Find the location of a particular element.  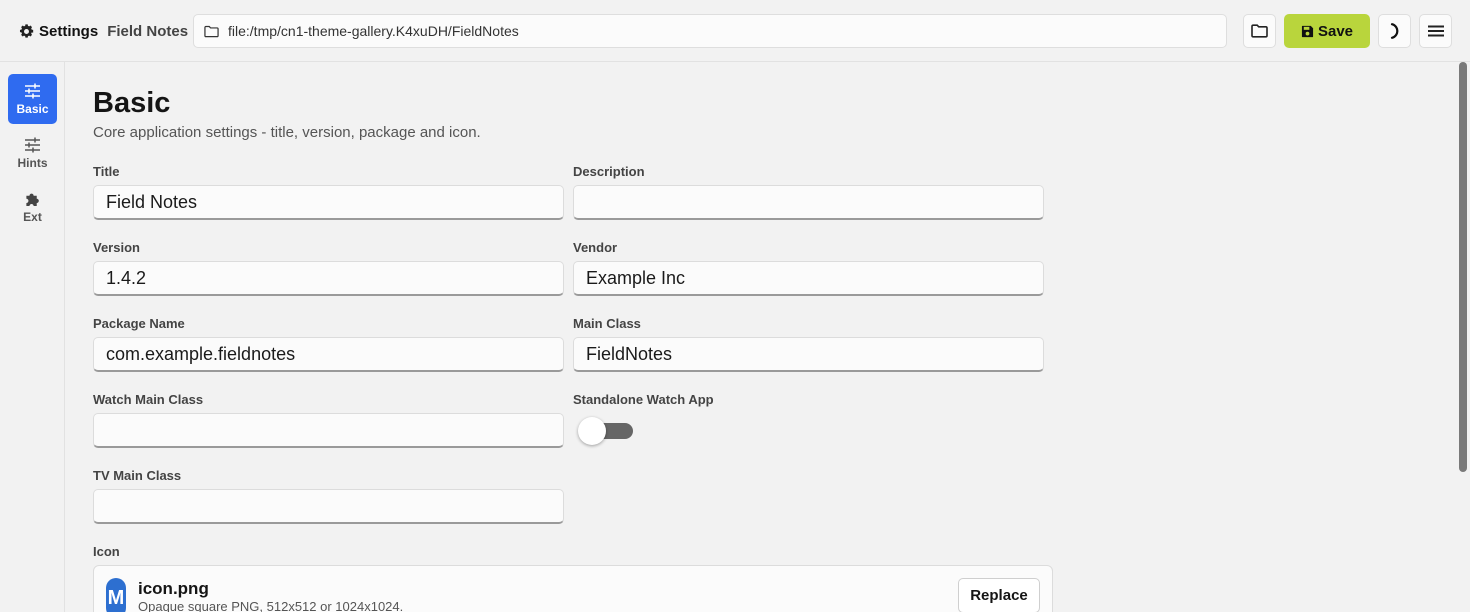

watch-main-class-field is located at coordinates (328, 430).